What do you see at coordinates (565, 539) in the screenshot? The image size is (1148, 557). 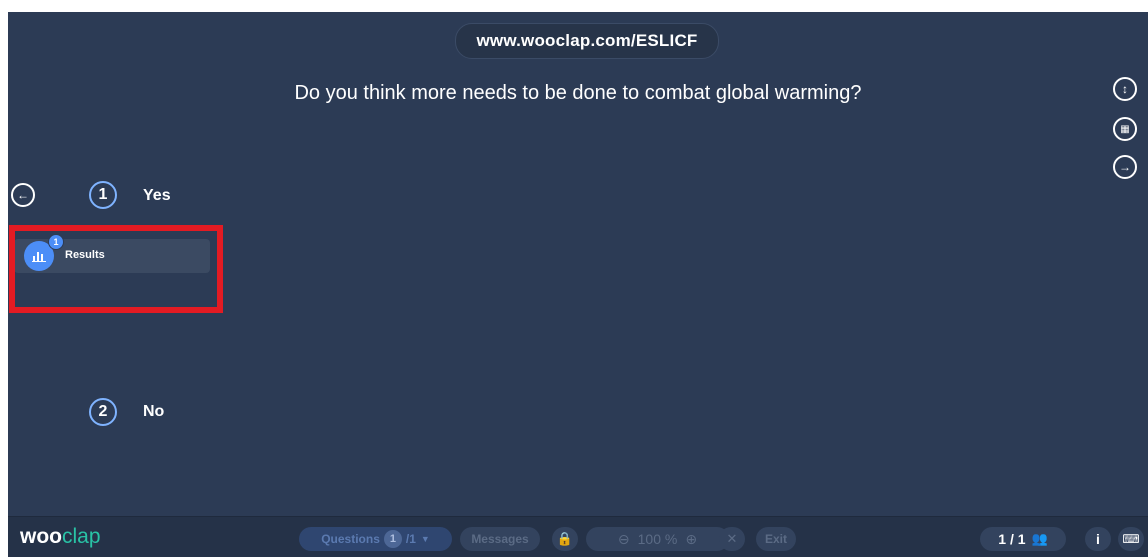 I see `lock-icon: 🔒` at bounding box center [565, 539].